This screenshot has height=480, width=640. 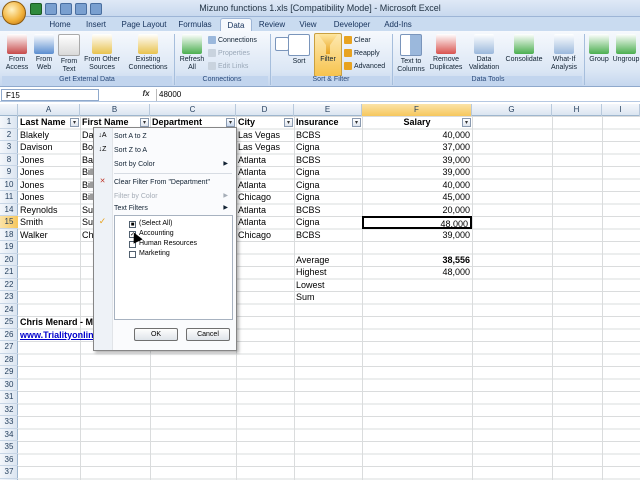 I want to click on select-all-corner, so click(x=9, y=110).